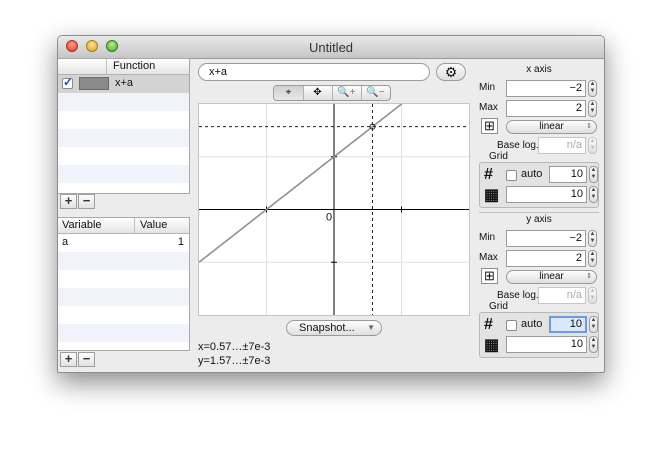  Describe the element at coordinates (68, 201) in the screenshot. I see `add-function-button: +` at that location.